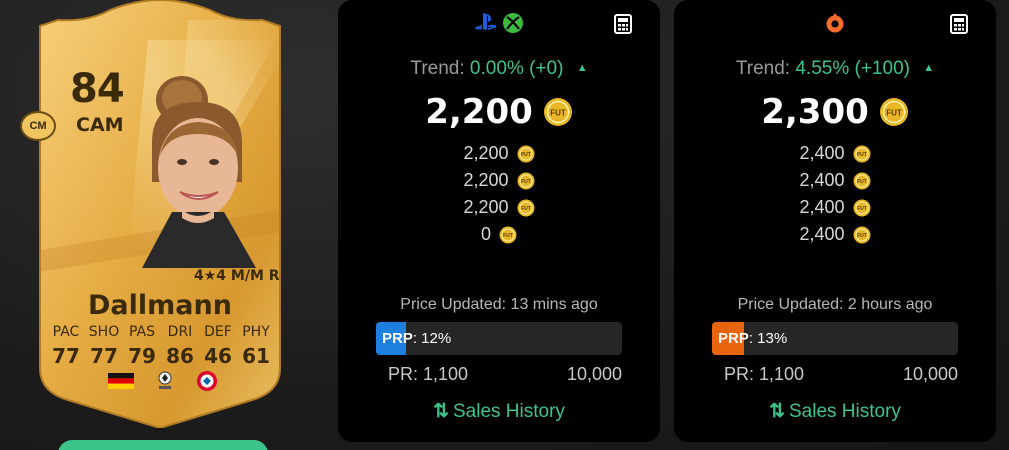 The height and width of the screenshot is (450, 1009). What do you see at coordinates (97, 89) in the screenshot?
I see `player-rating: 84` at bounding box center [97, 89].